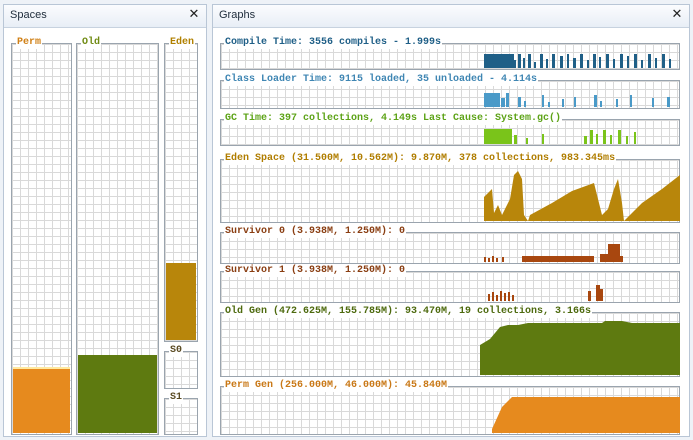 The width and height of the screenshot is (693, 440). What do you see at coordinates (560, 136) in the screenshot?
I see `gc-time-plot` at bounding box center [560, 136].